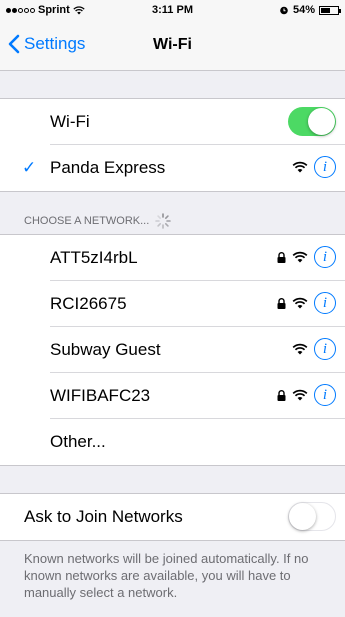 The image size is (345, 617). What do you see at coordinates (172, 304) in the screenshot?
I see `network-row: RCI26675 i` at bounding box center [172, 304].